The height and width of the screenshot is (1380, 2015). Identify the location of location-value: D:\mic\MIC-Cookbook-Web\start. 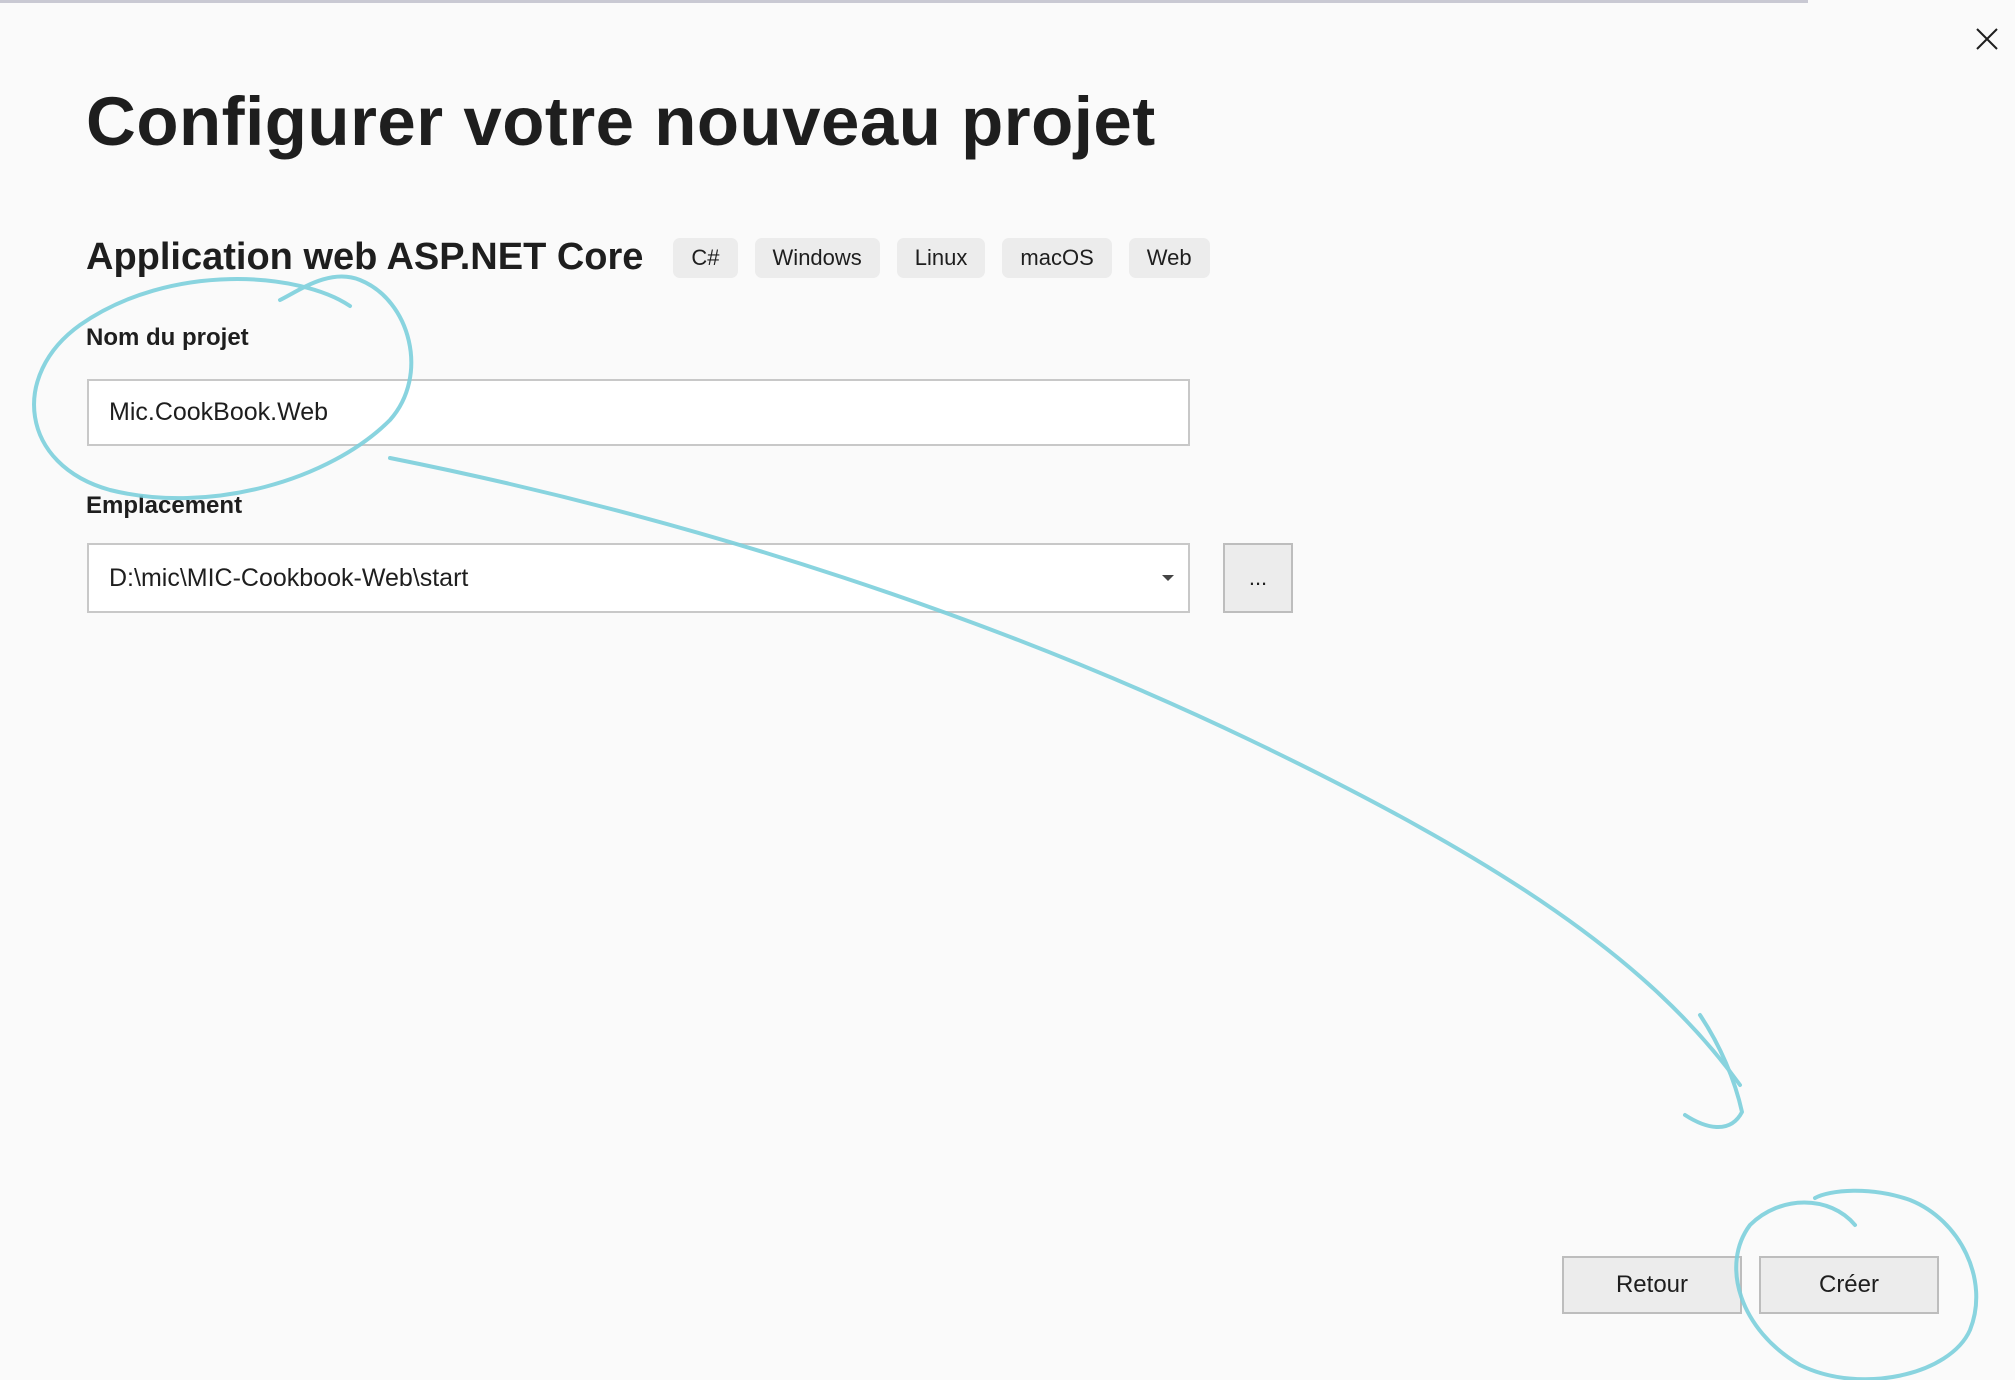
(289, 577).